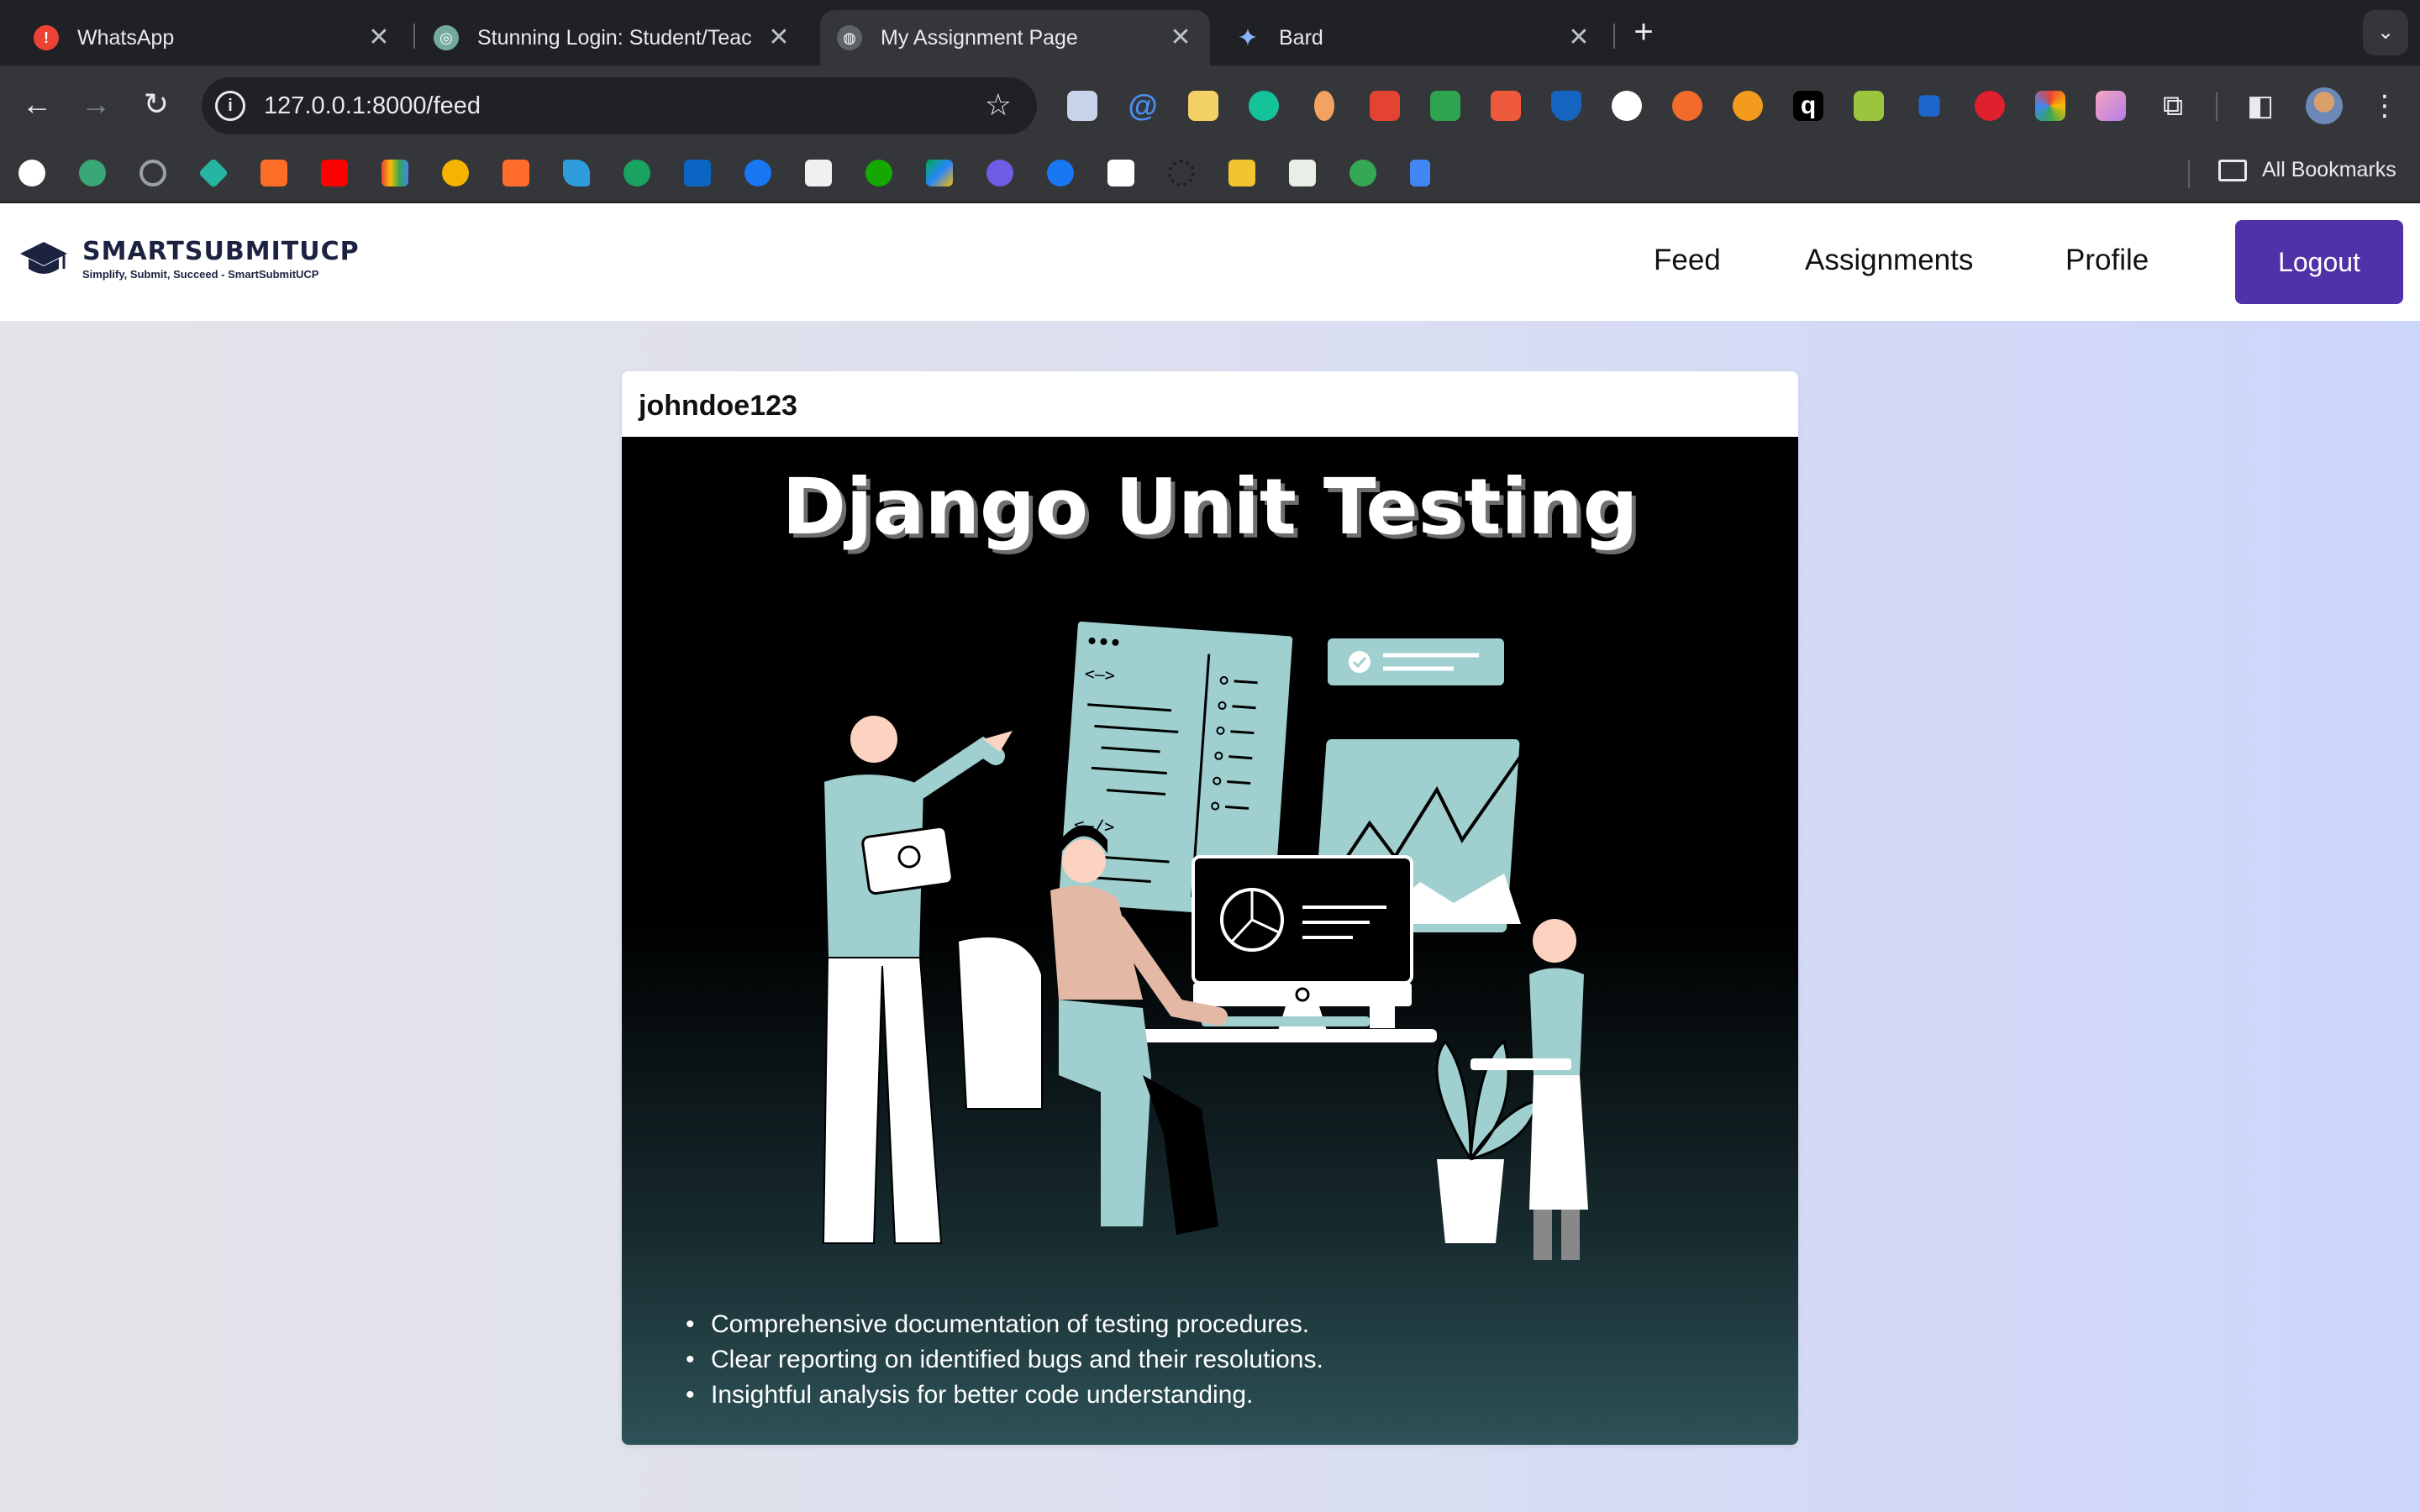 The width and height of the screenshot is (2420, 1512). I want to click on github-icon, so click(31, 173).